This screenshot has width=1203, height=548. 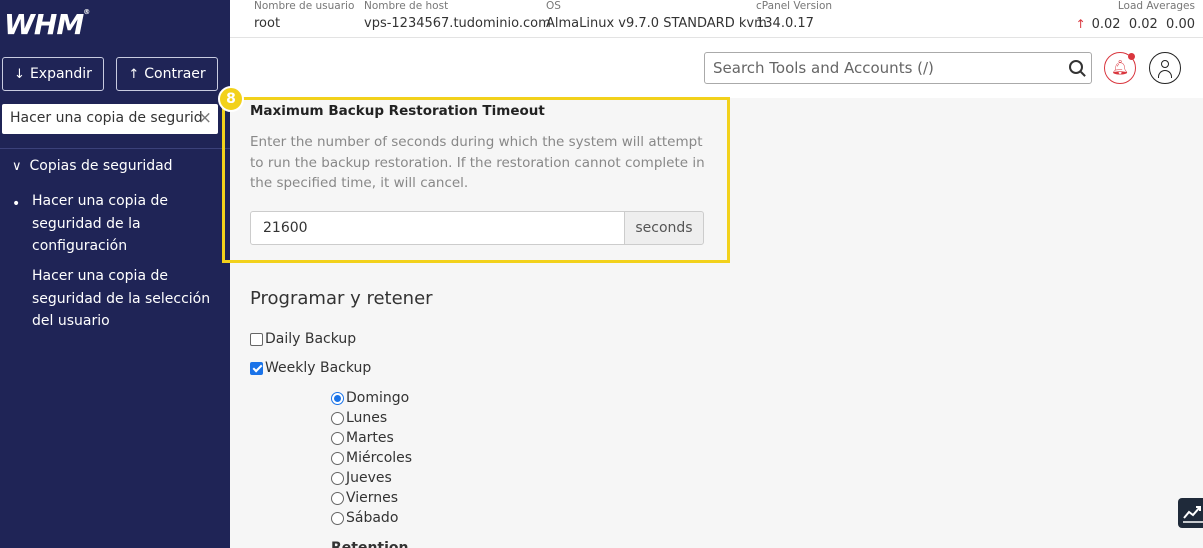 I want to click on weekly-backup-checkbox: Weekly Backup, so click(x=310, y=368).